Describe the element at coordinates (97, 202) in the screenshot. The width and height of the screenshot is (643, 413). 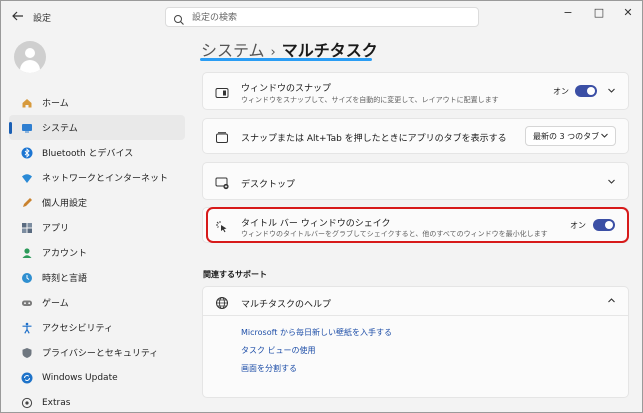
I see `sidebar-item-personalization: 個人用設定` at that location.